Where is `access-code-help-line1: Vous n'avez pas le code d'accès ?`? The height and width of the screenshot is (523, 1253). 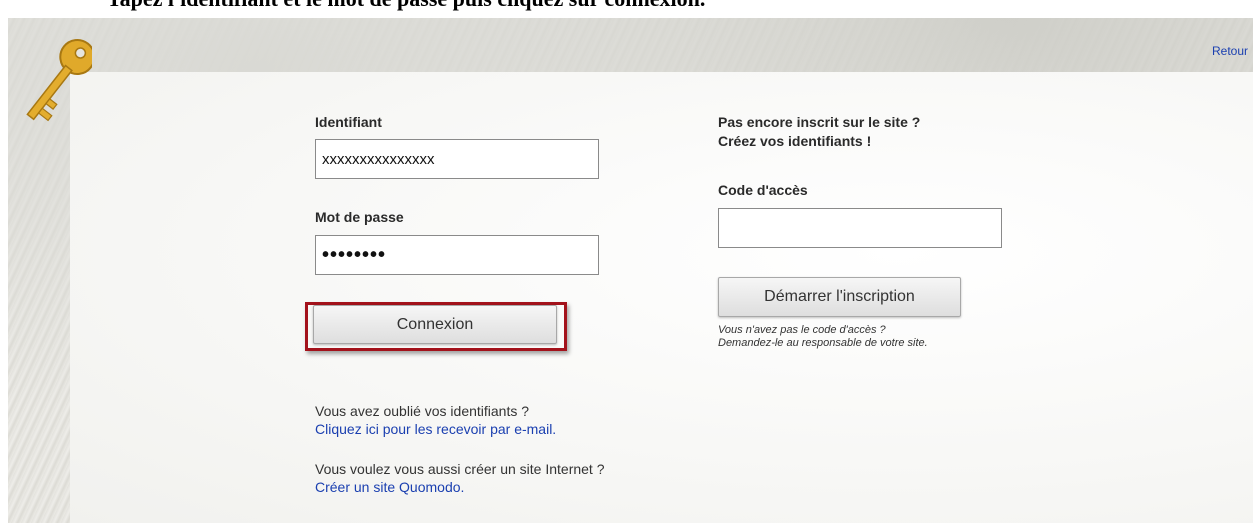 access-code-help-line1: Vous n'avez pas le code d'accès ? is located at coordinates (802, 330).